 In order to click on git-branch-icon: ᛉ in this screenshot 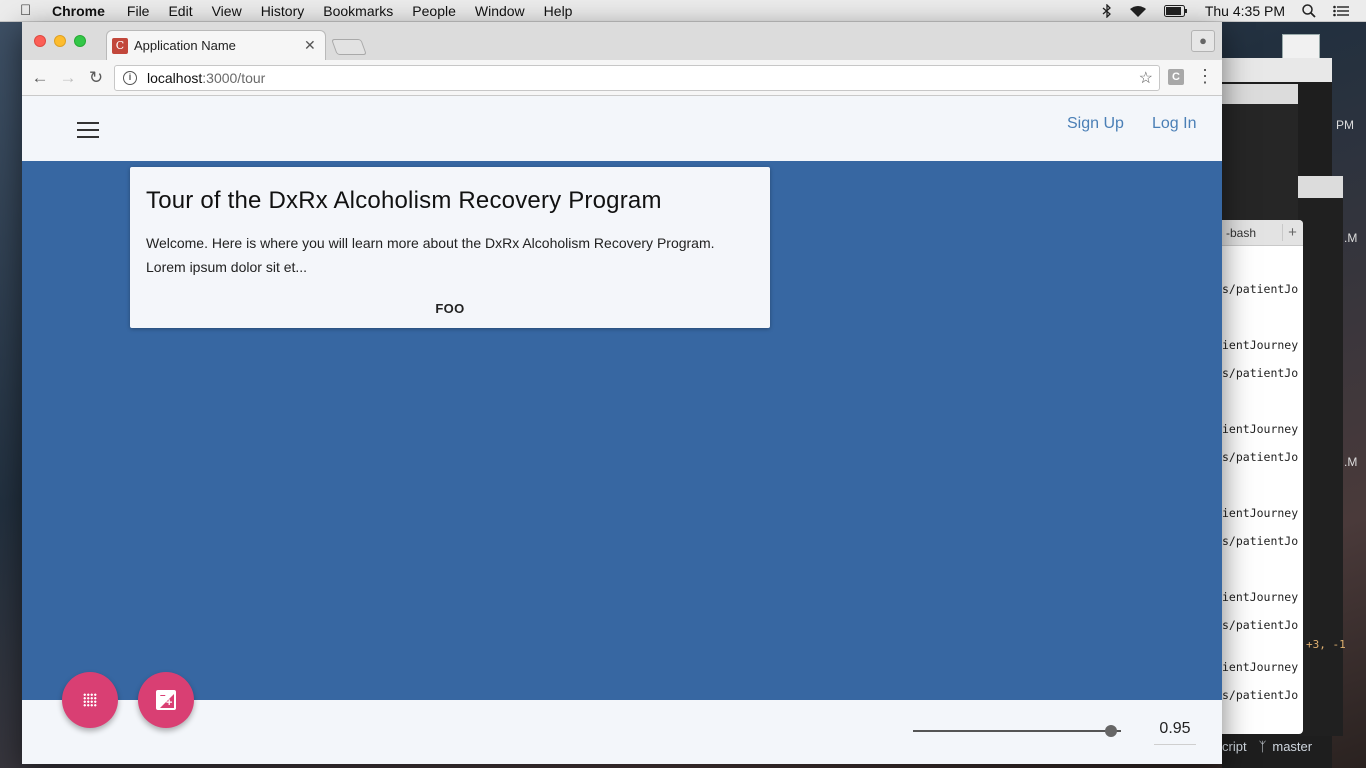, I will do `click(1262, 746)`.